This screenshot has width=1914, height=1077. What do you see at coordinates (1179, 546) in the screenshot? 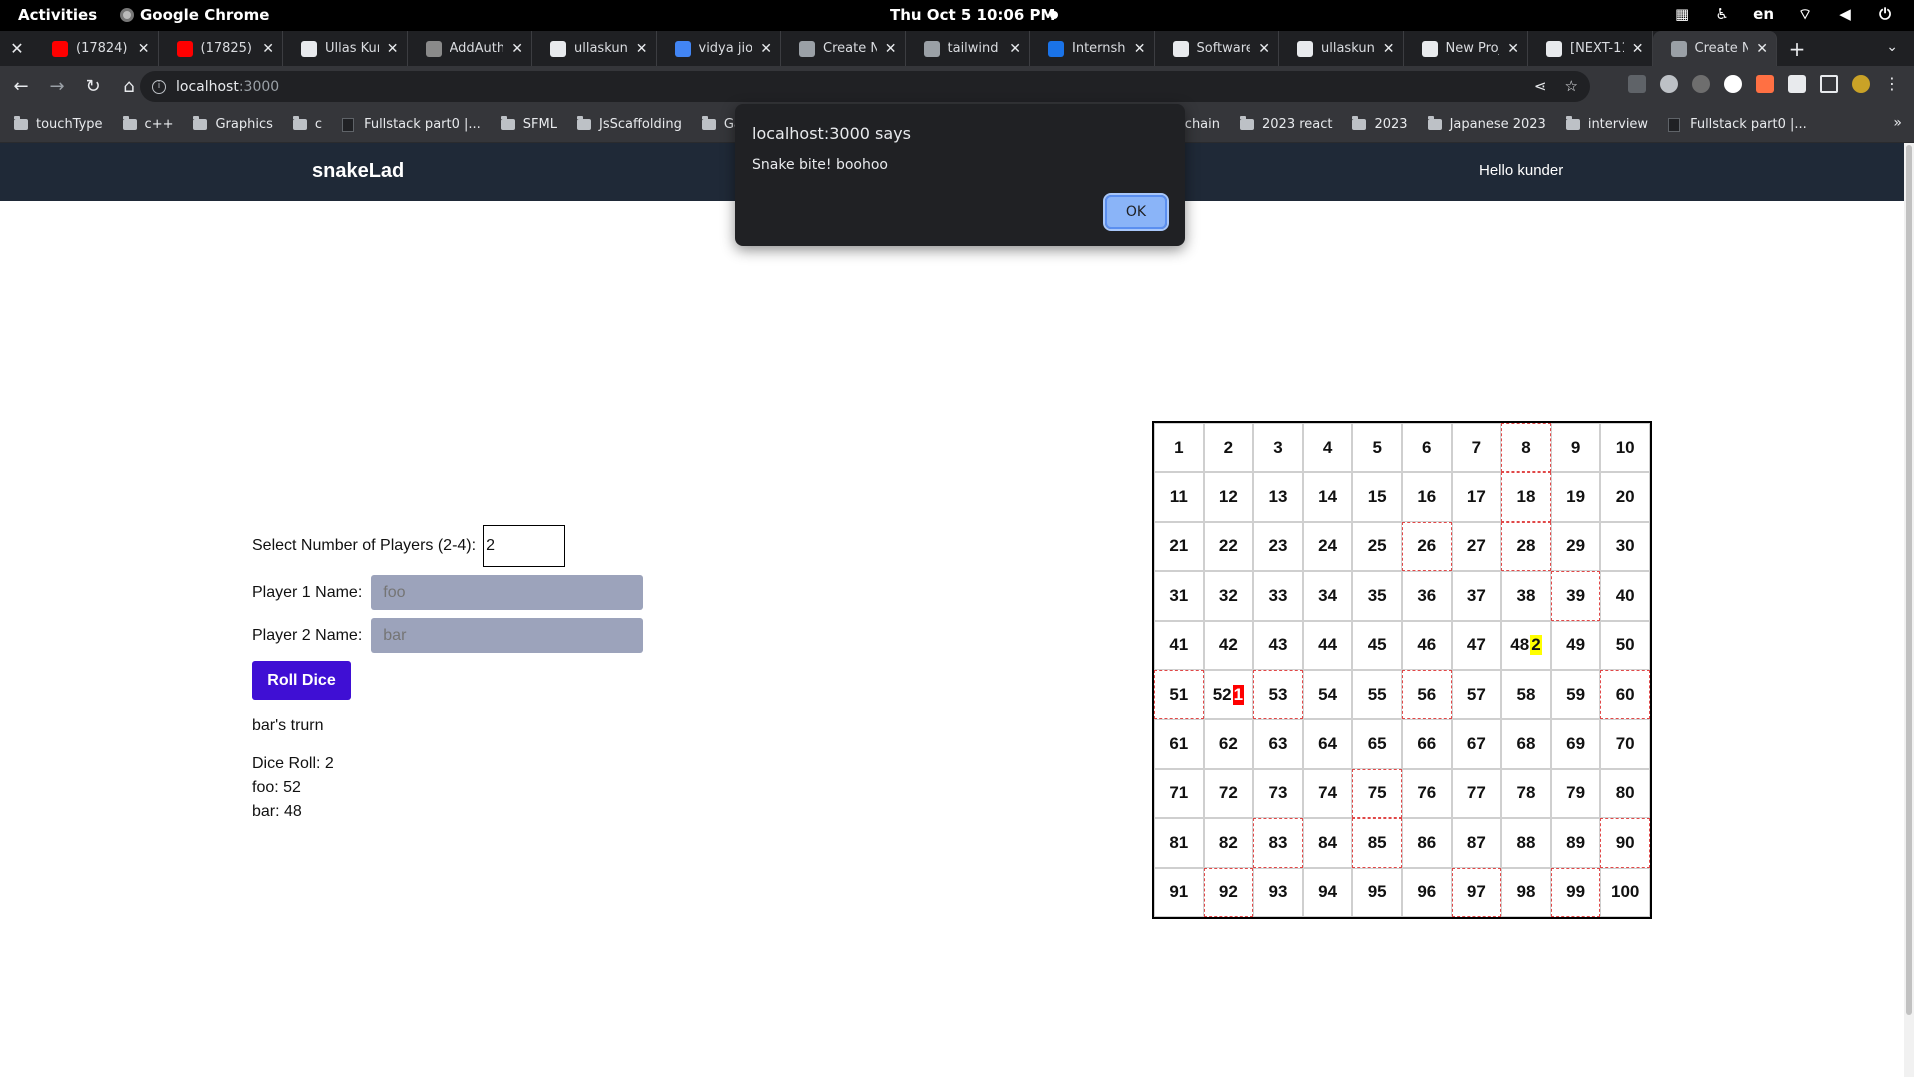
I see `board-cell: 21` at bounding box center [1179, 546].